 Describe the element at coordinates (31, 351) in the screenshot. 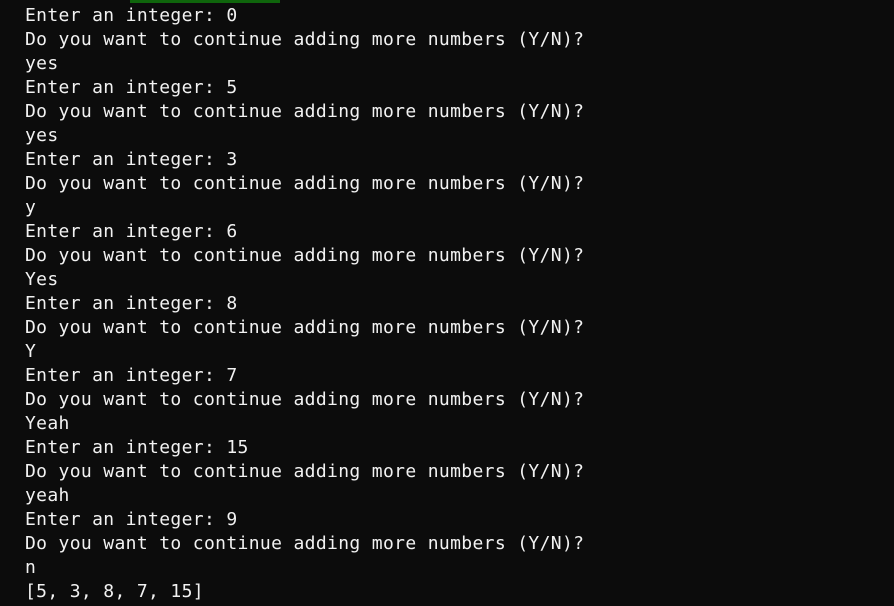

I see `user-response-line: Y` at that location.